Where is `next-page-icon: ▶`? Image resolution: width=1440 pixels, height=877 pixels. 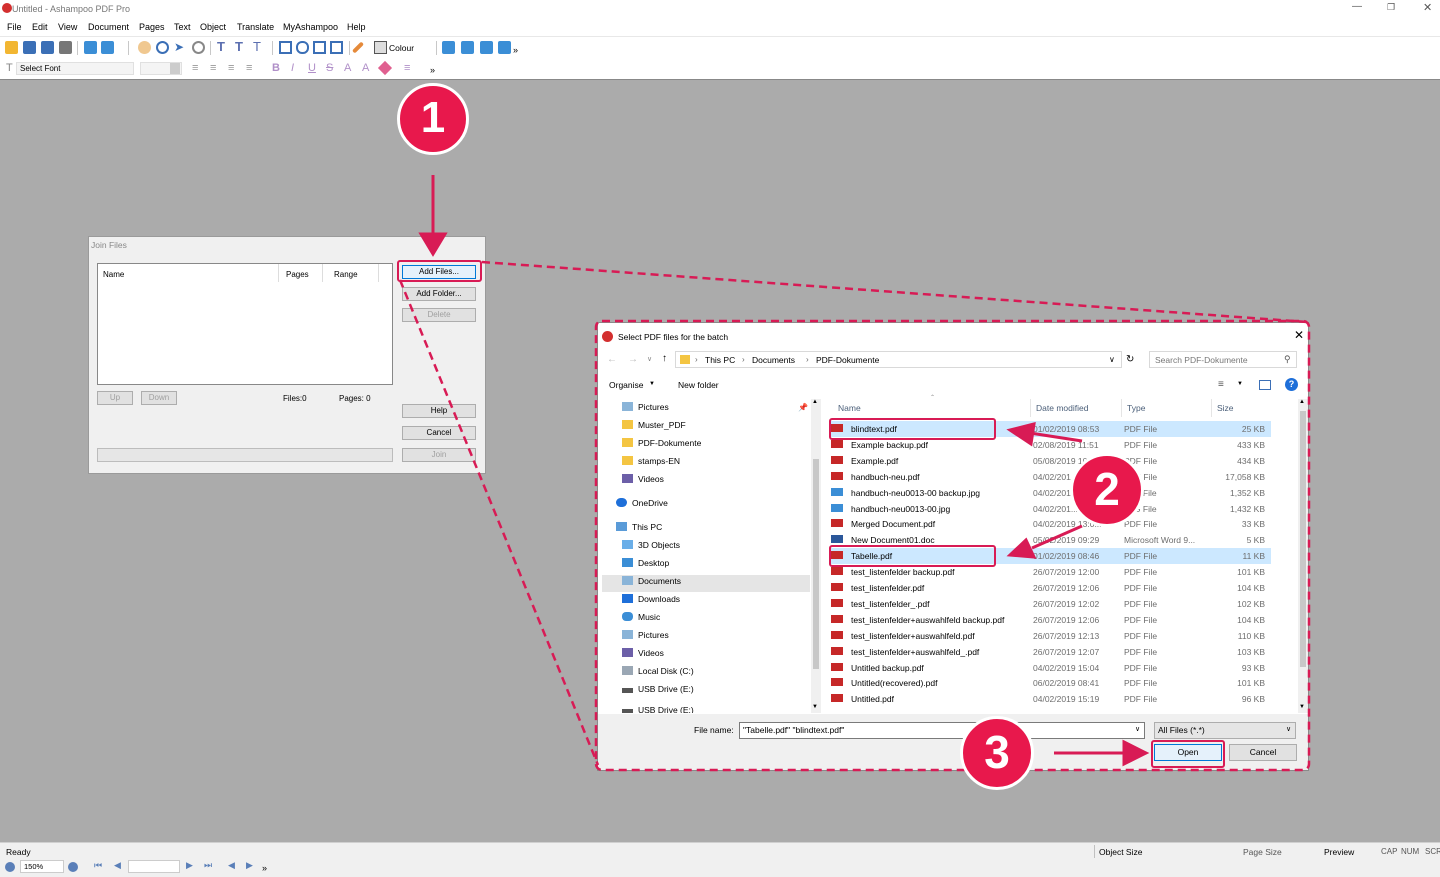
next-page-icon: ▶ is located at coordinates (189, 865).